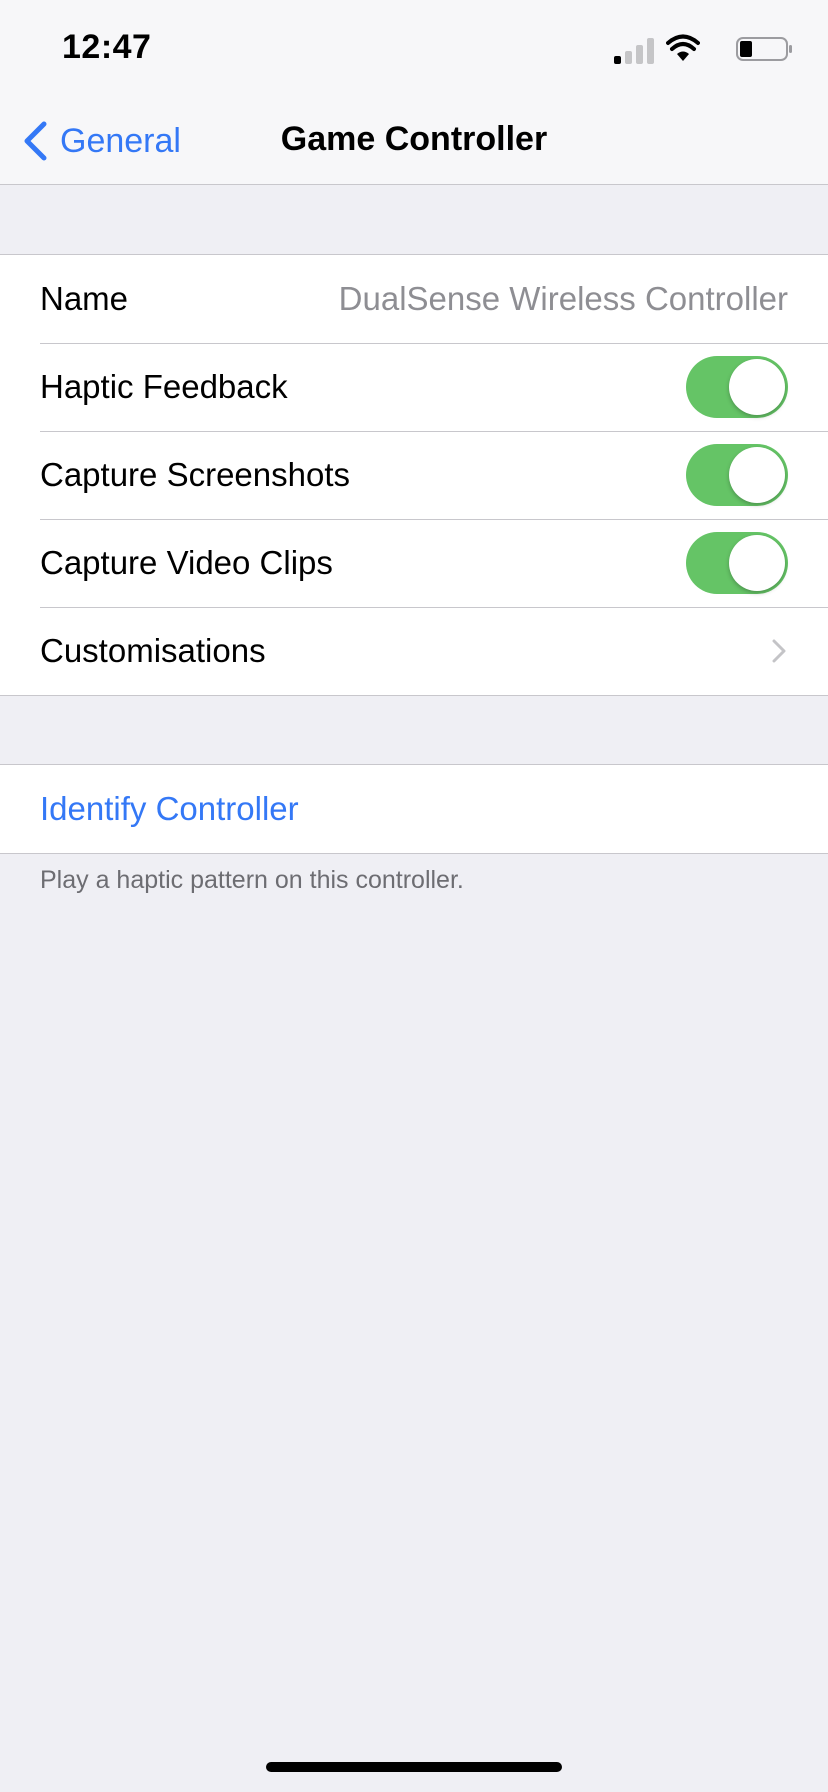 This screenshot has height=1792, width=828. I want to click on haptic-feedback-toggle, so click(737, 387).